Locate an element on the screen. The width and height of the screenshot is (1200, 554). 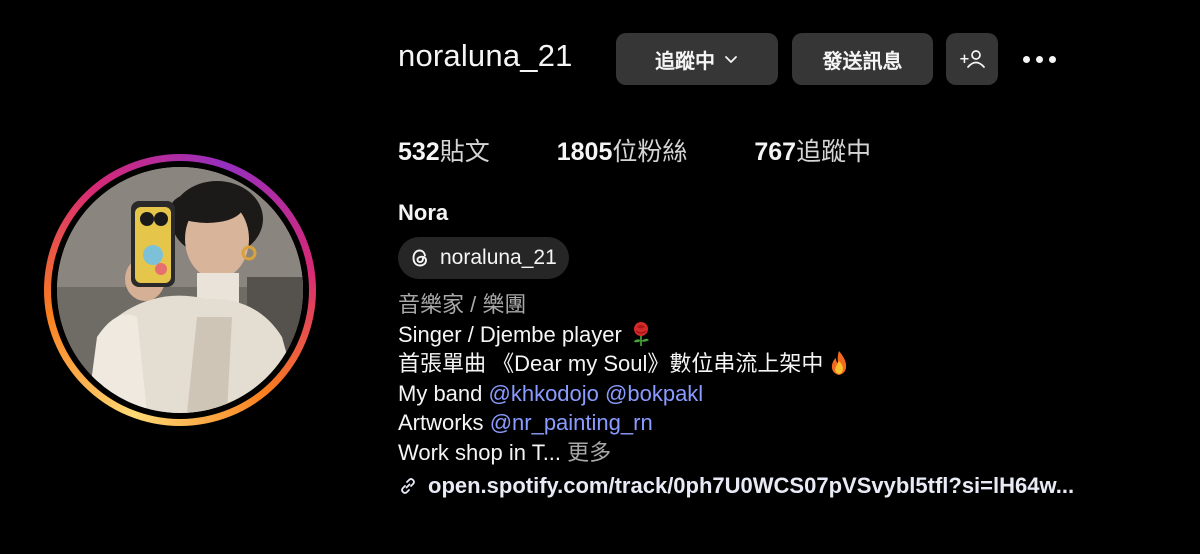
following-button: 追蹤中 is located at coordinates (697, 59).